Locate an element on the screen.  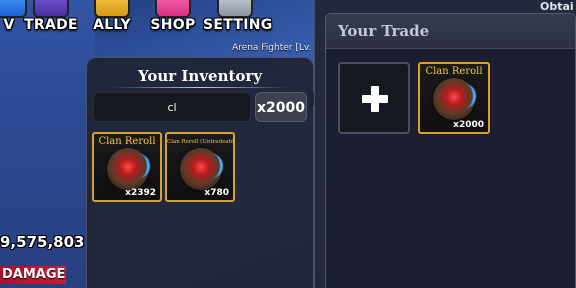
plus-icon is located at coordinates (375, 99).